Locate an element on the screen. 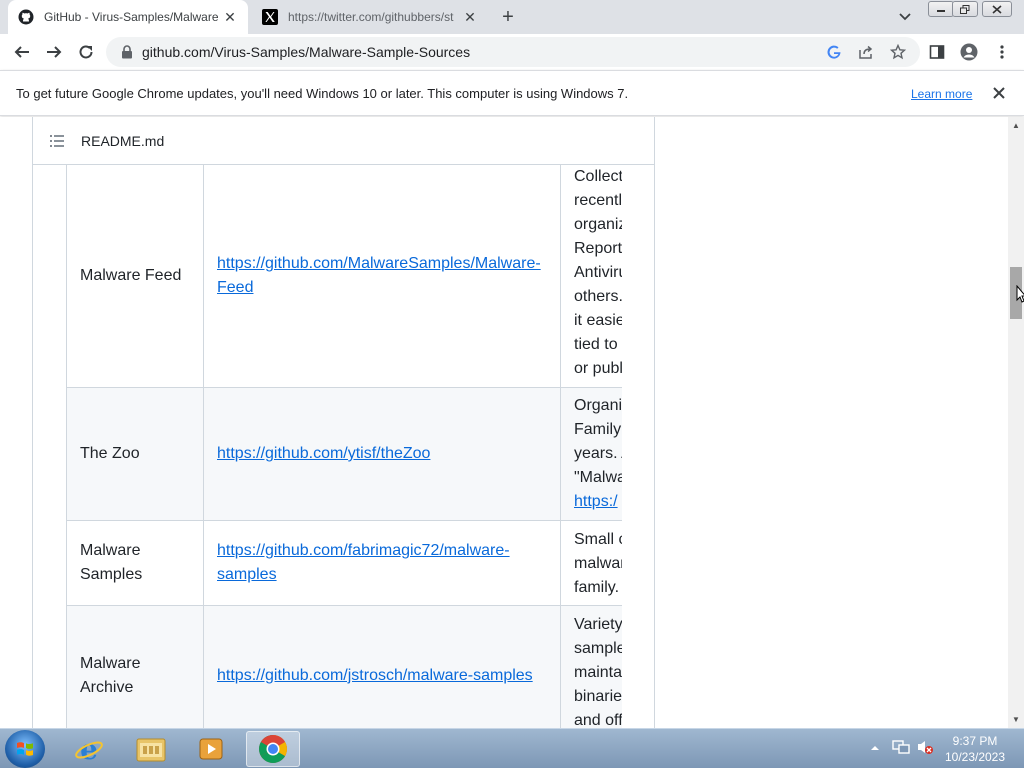 This screenshot has height=768, width=1024. restore-button is located at coordinates (965, 9).